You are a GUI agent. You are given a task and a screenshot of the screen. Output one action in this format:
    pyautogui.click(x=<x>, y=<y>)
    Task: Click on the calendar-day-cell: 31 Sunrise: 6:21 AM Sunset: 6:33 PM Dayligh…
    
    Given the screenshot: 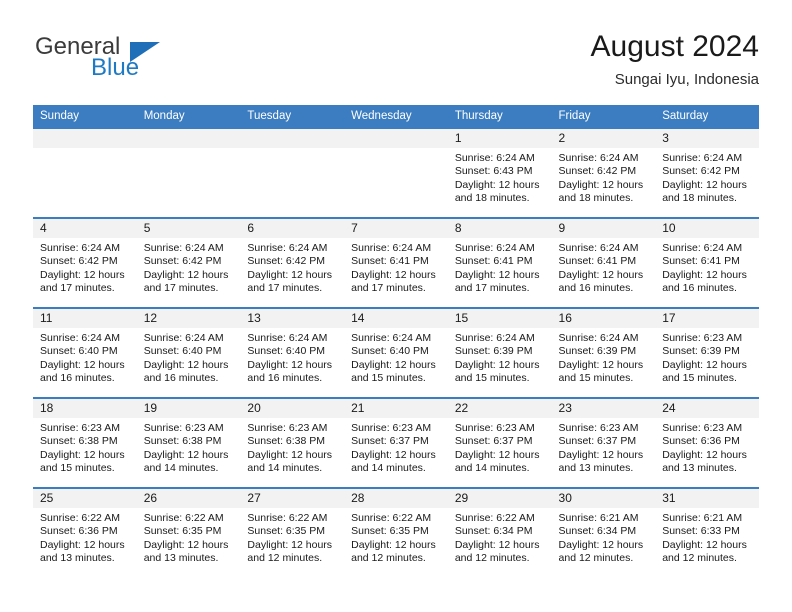 What is the action you would take?
    pyautogui.click(x=707, y=532)
    